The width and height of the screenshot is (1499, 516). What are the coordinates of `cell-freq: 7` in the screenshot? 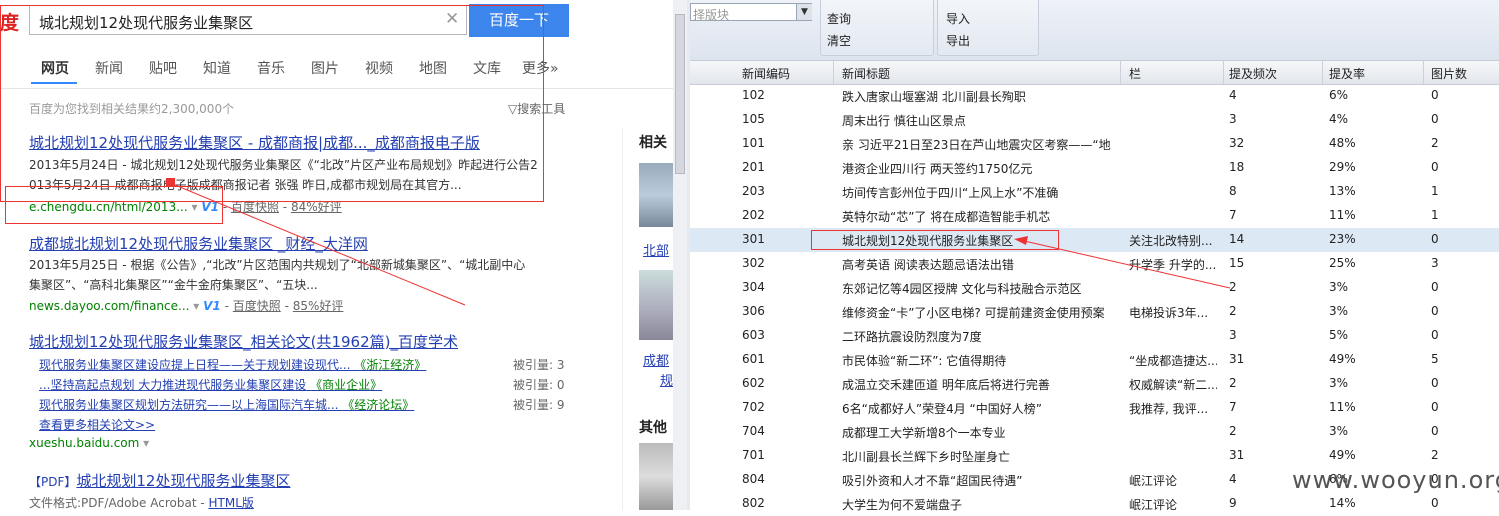 It's located at (1233, 215).